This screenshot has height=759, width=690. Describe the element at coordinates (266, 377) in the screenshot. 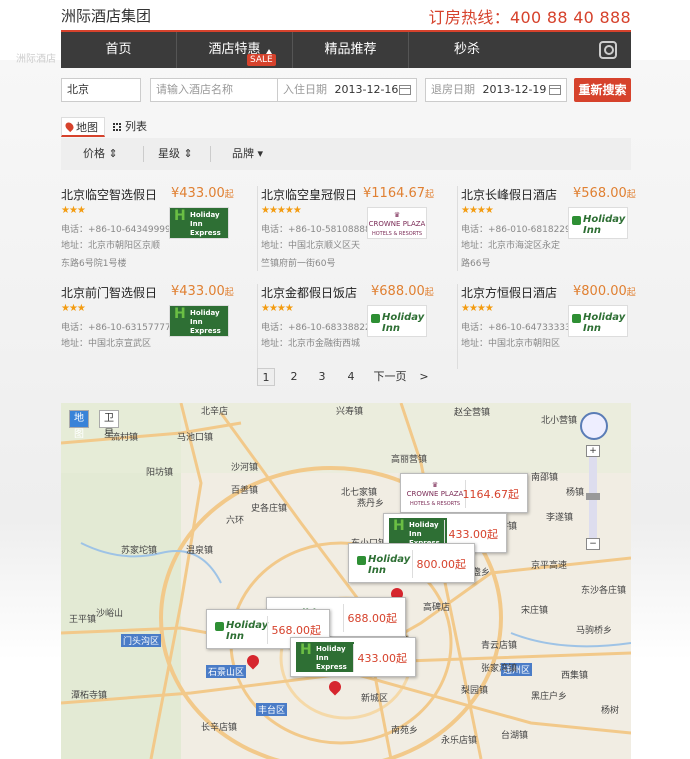

I see `page-1: 1` at that location.